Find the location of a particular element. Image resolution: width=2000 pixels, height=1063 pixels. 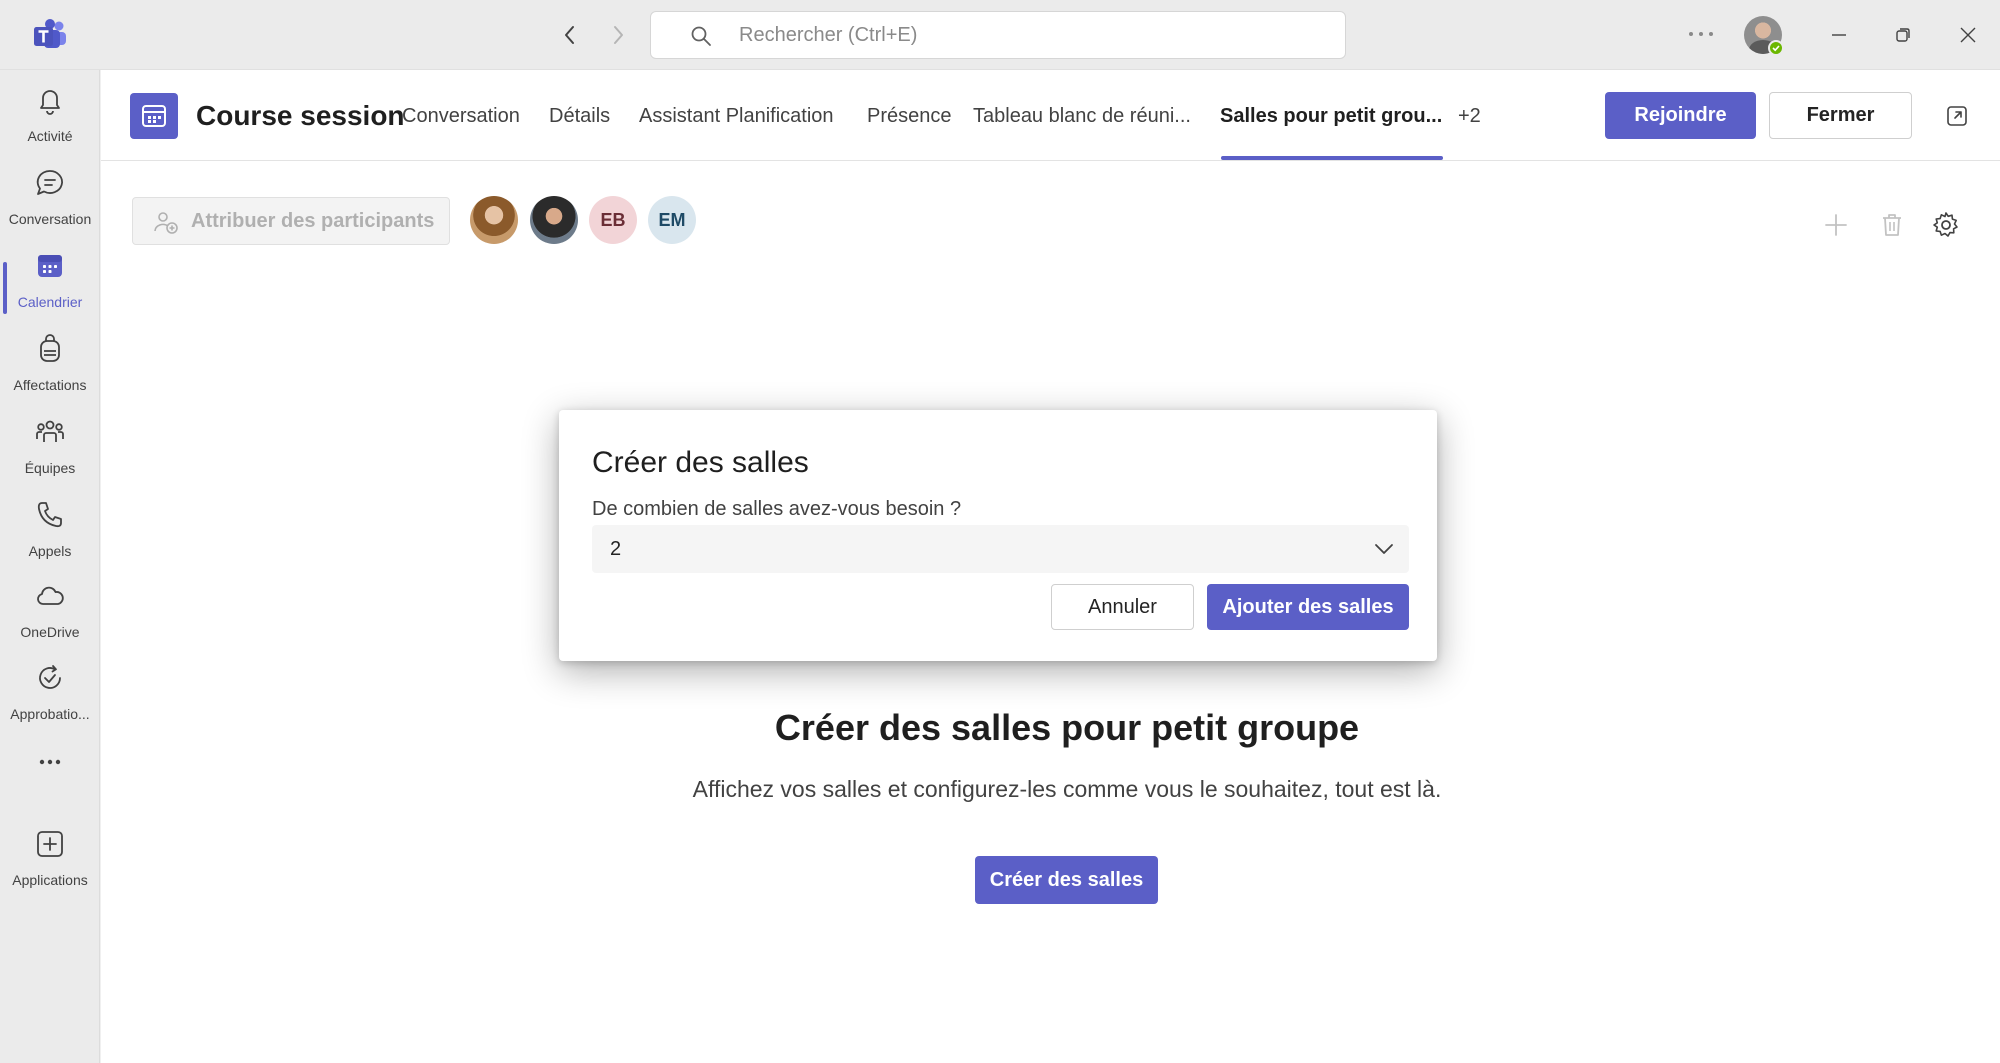

title-bar: Rechercher (Ctrl+E) is located at coordinates (1000, 35).